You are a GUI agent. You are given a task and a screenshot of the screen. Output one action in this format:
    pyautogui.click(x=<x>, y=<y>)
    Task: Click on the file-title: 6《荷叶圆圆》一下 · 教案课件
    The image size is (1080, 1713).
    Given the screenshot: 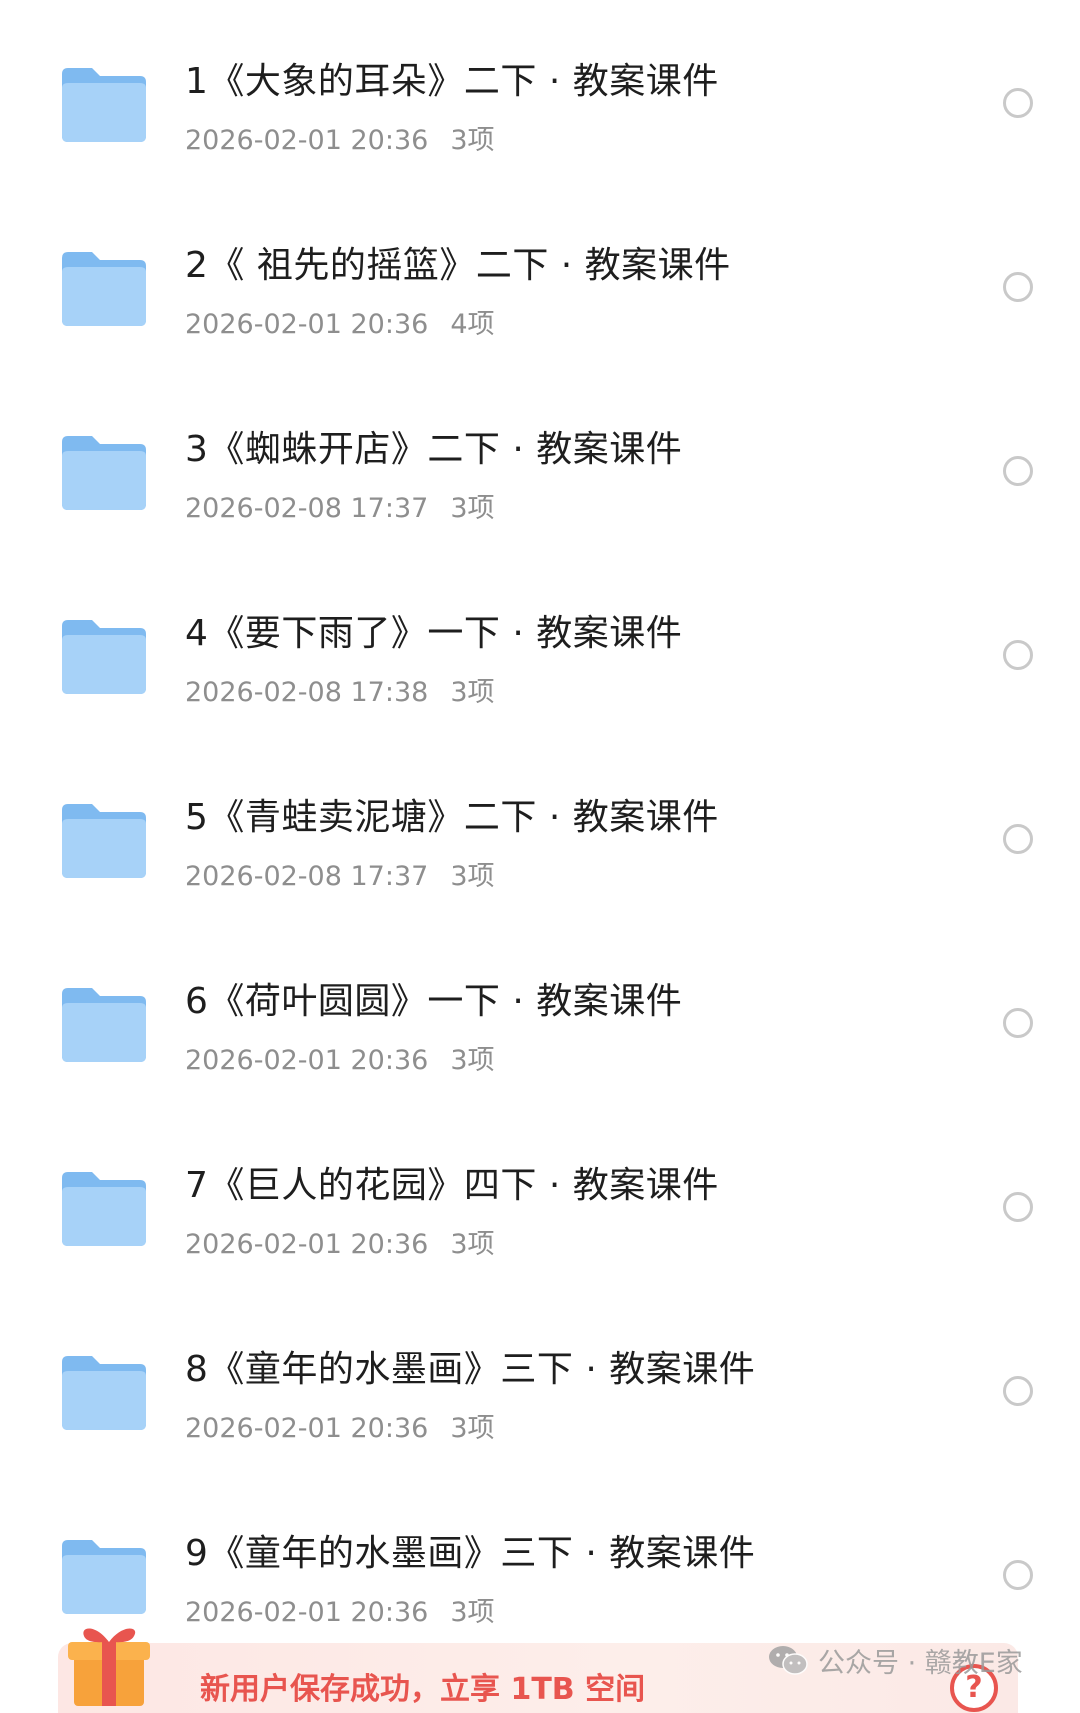 What is the action you would take?
    pyautogui.click(x=434, y=1001)
    